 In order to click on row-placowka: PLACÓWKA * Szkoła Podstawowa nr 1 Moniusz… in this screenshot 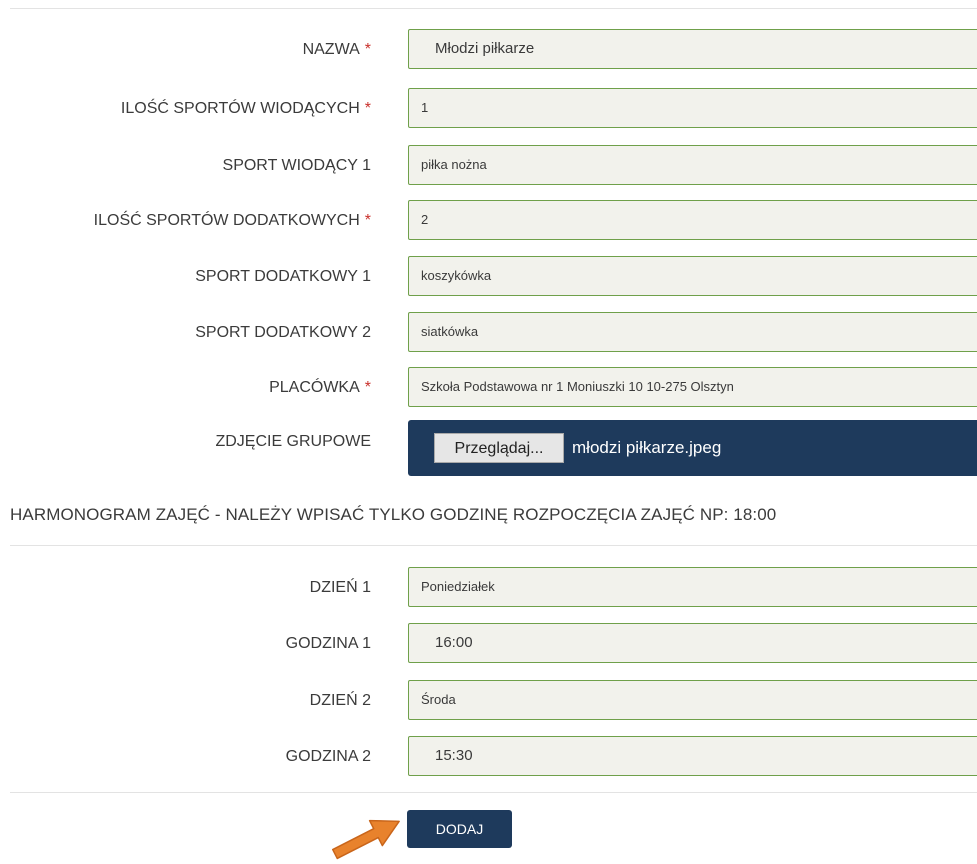, I will do `click(488, 388)`.